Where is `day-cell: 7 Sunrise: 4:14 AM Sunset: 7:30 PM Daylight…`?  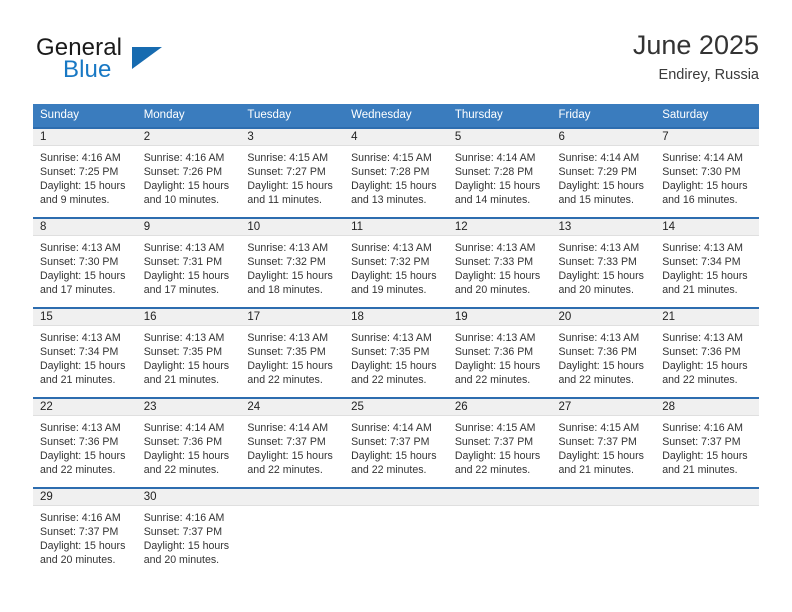 day-cell: 7 Sunrise: 4:14 AM Sunset: 7:30 PM Daylight… is located at coordinates (707, 172).